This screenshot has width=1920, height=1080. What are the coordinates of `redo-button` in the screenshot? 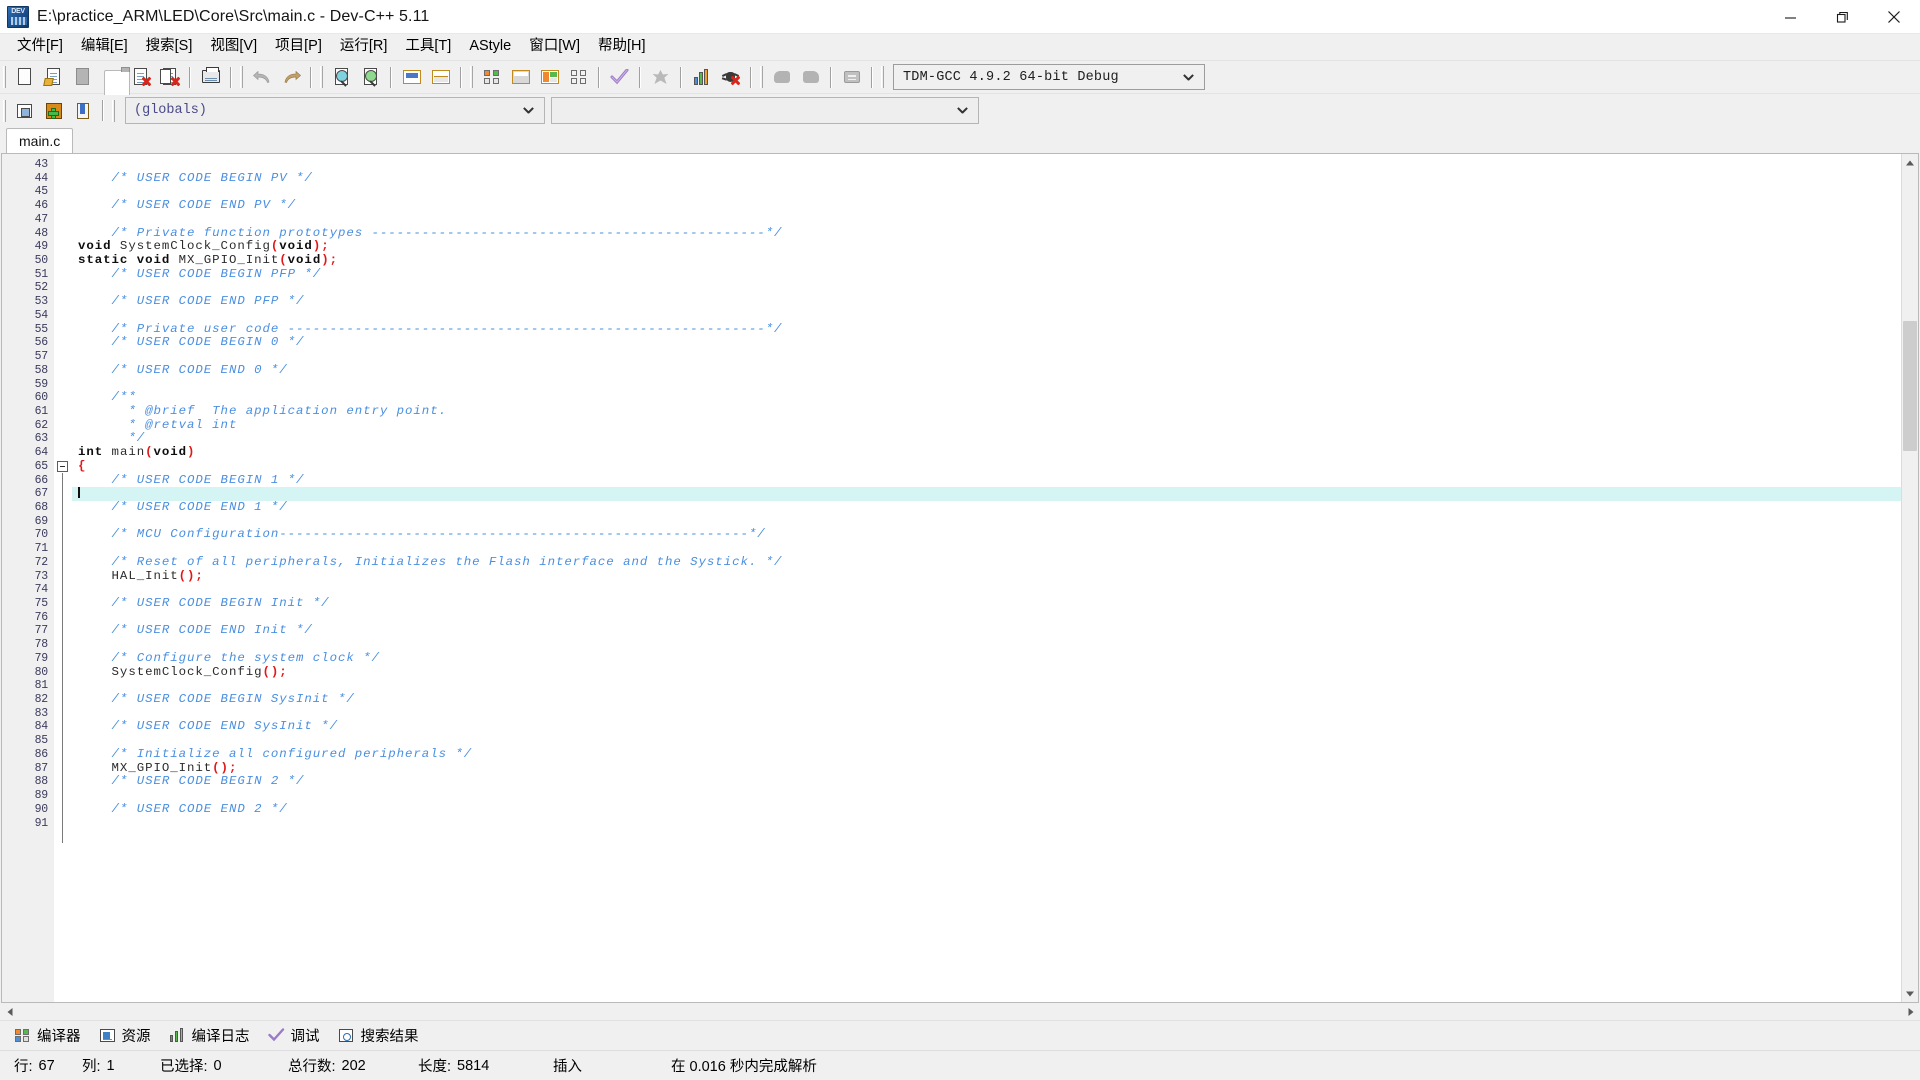 It's located at (290, 77).